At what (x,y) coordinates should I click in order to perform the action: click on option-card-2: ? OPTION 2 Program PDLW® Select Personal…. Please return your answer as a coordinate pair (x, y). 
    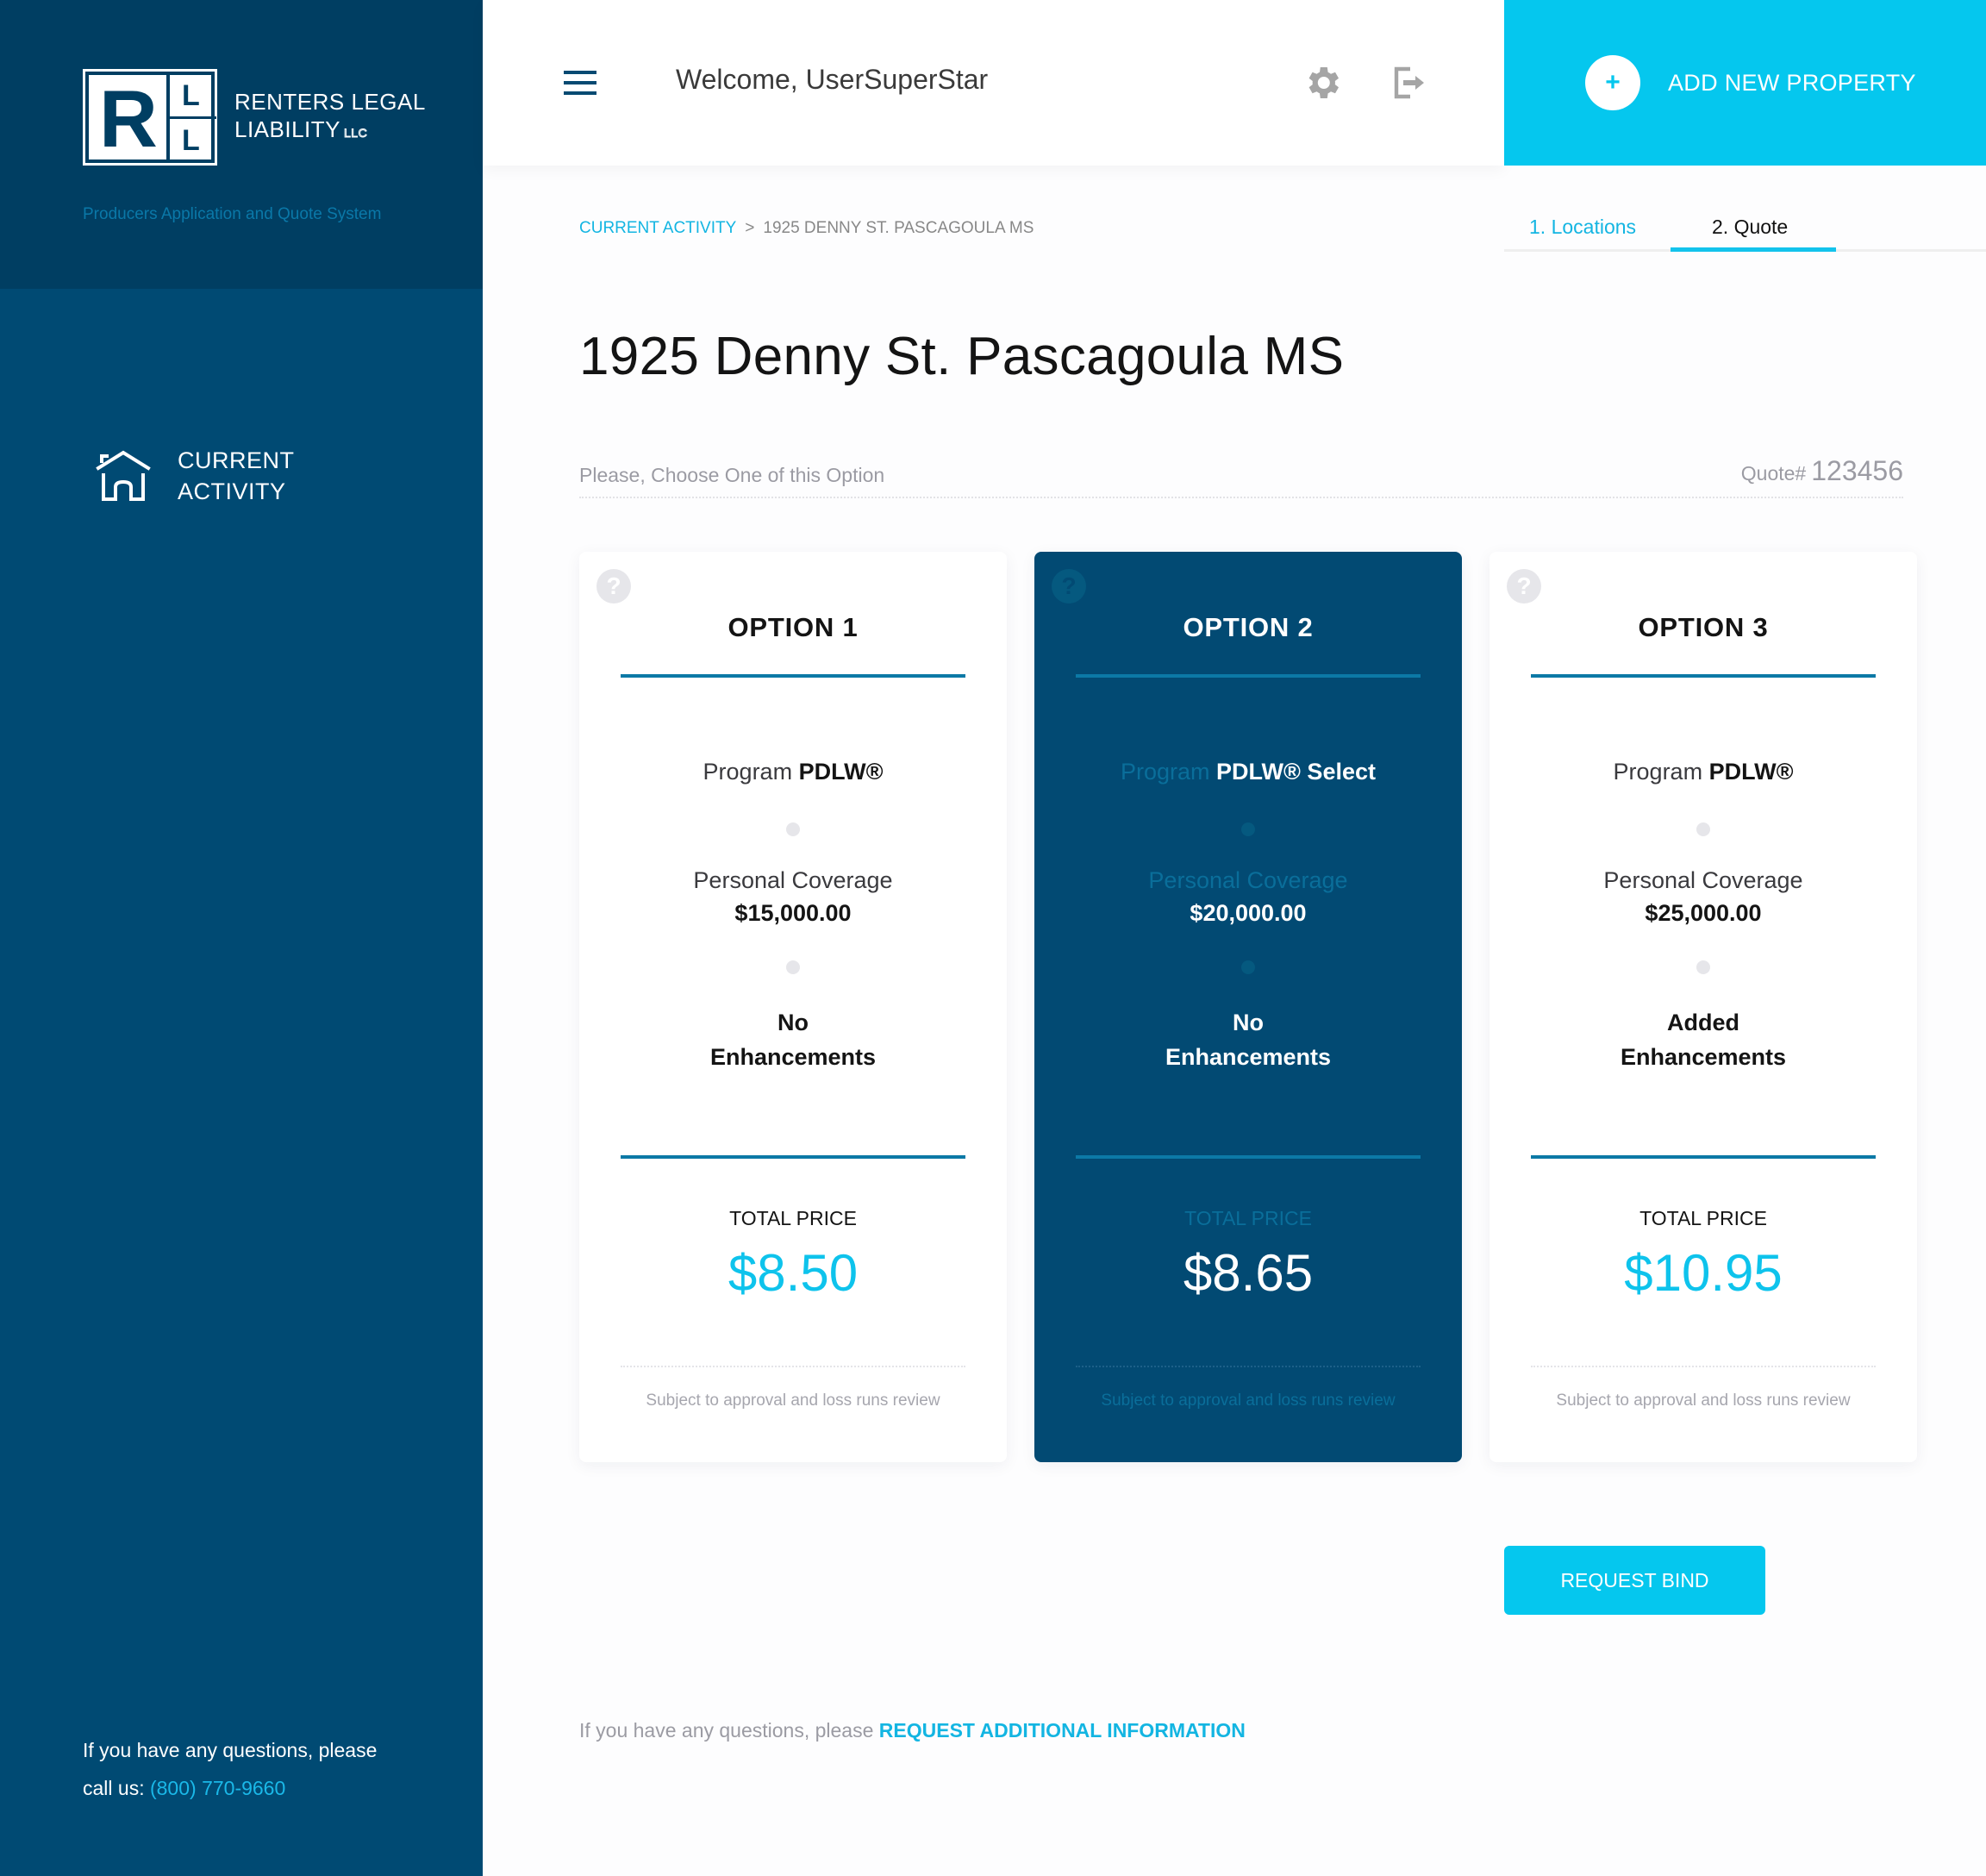
    Looking at the image, I should click on (1248, 1007).